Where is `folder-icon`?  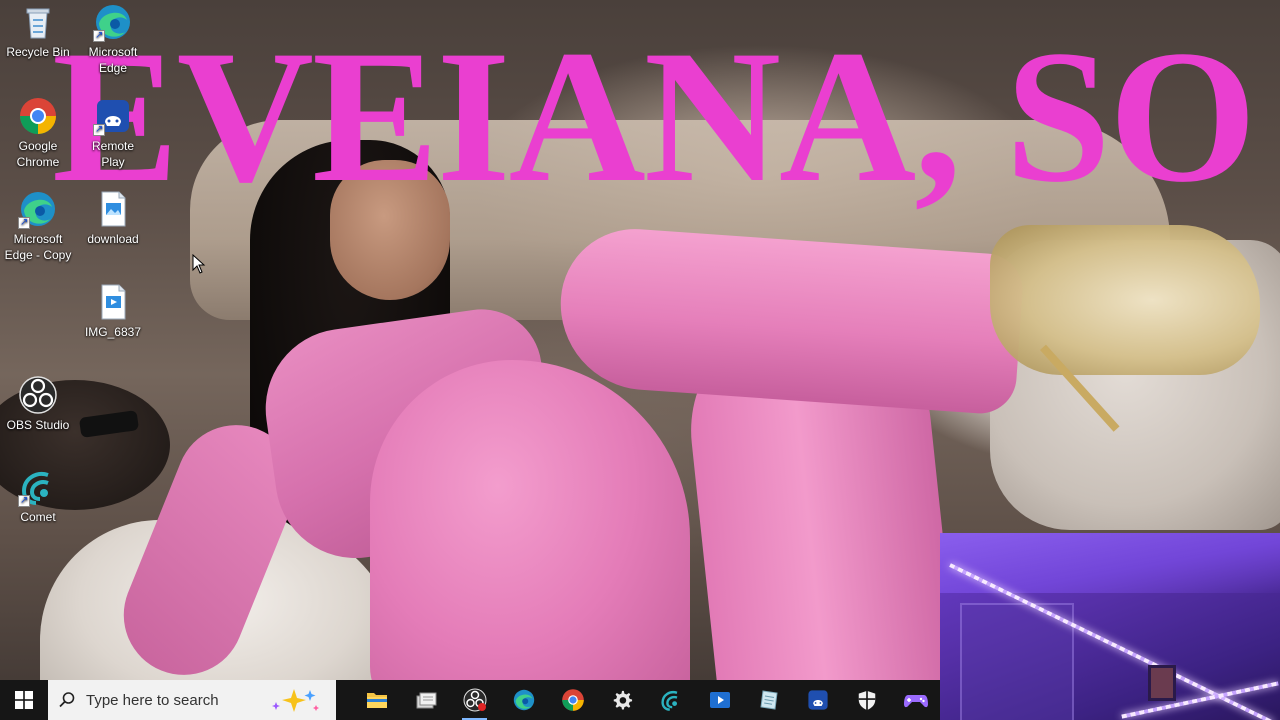 folder-icon is located at coordinates (376, 700).